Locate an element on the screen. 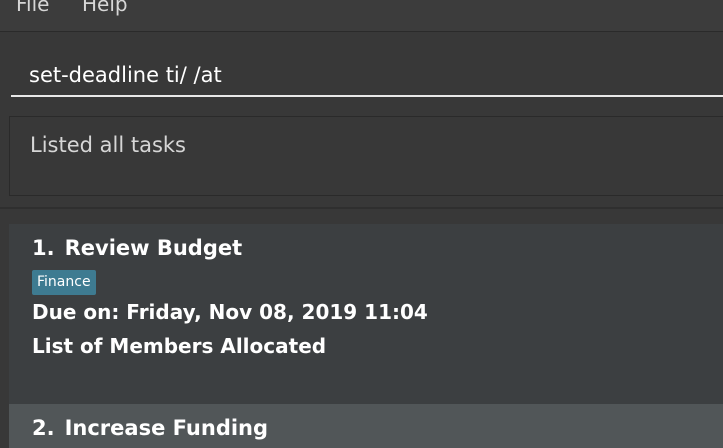 This screenshot has height=448, width=723. task-card: 2. Increase Funding is located at coordinates (366, 426).